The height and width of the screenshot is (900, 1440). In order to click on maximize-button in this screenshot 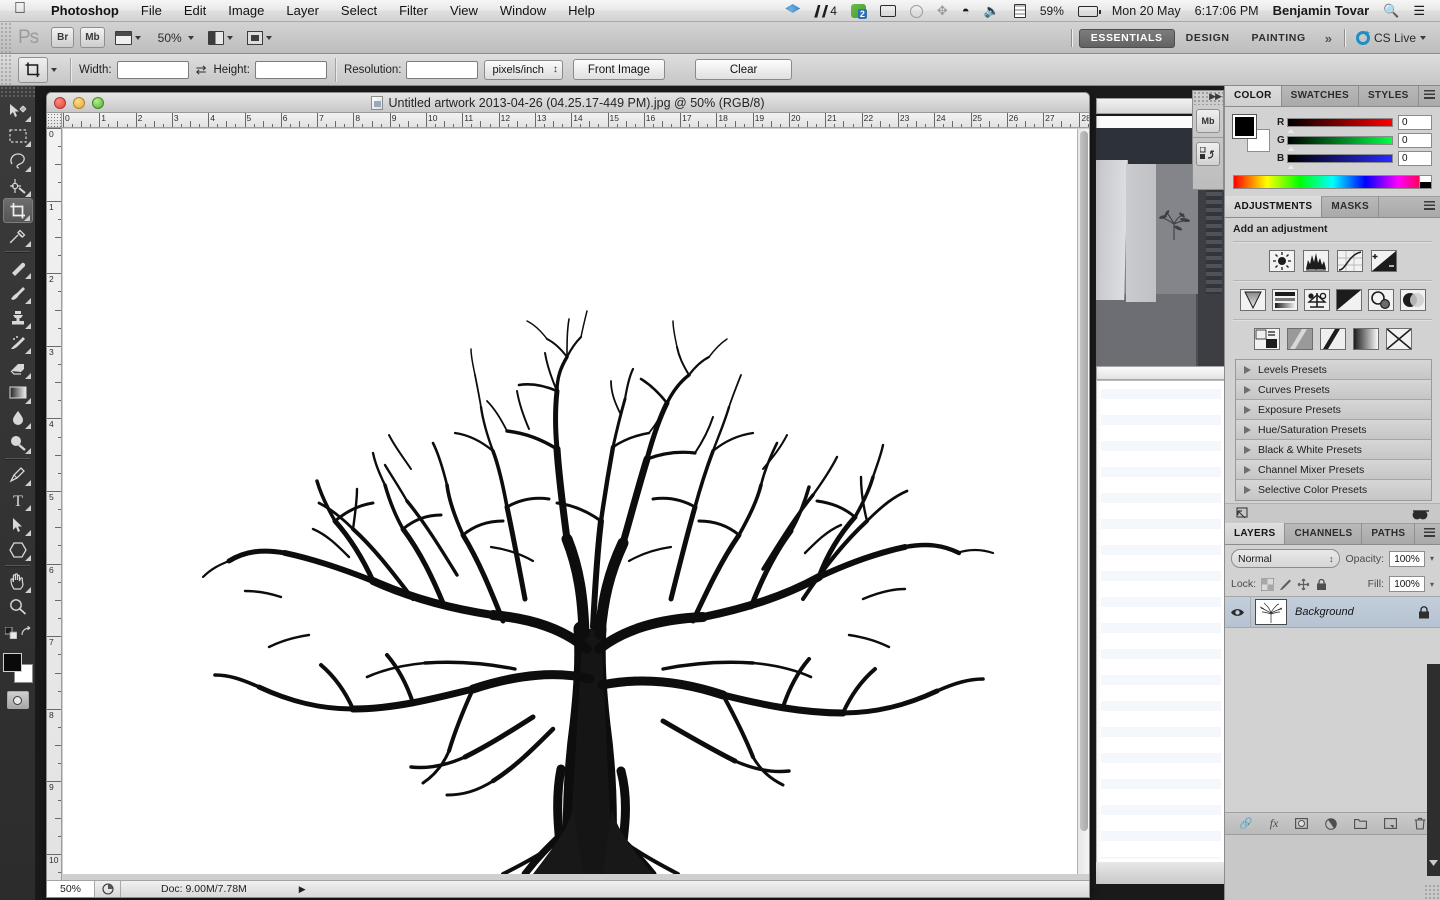, I will do `click(98, 103)`.